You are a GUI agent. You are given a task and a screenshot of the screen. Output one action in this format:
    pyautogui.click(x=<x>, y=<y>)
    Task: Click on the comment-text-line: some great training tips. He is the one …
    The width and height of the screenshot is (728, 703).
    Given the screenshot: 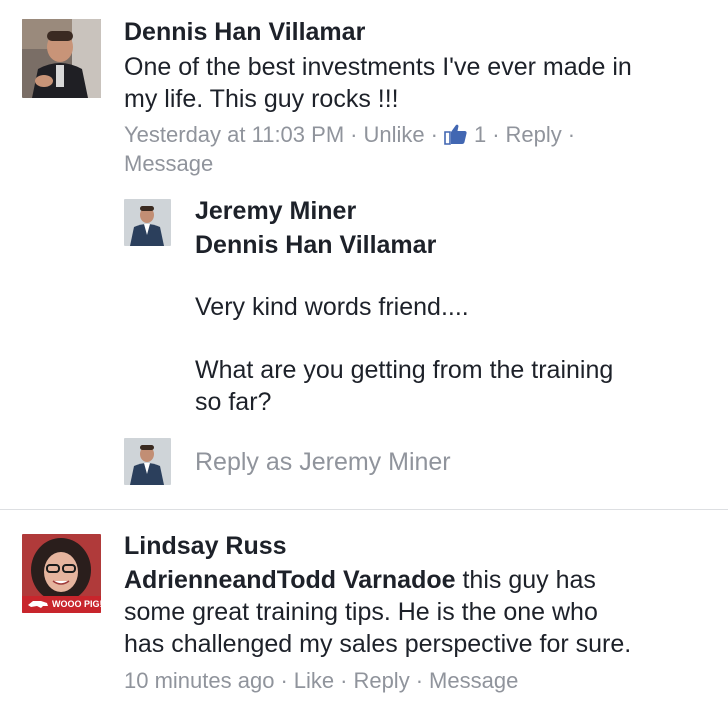 What is the action you would take?
    pyautogui.click(x=361, y=612)
    